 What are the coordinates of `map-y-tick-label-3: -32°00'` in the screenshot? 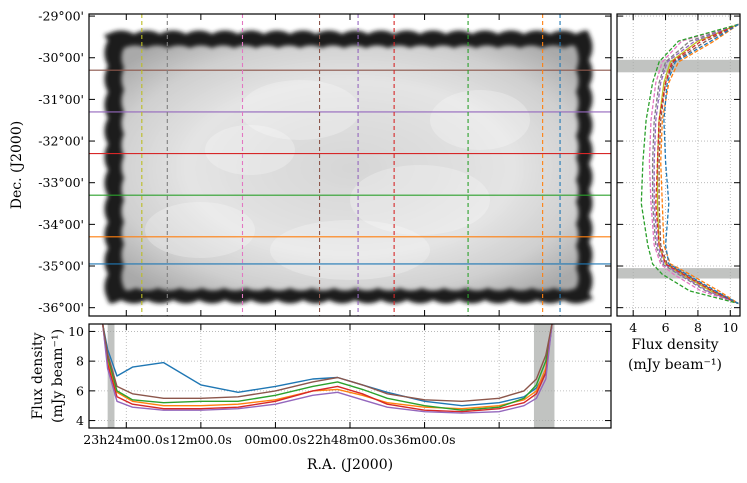 It's located at (61, 141).